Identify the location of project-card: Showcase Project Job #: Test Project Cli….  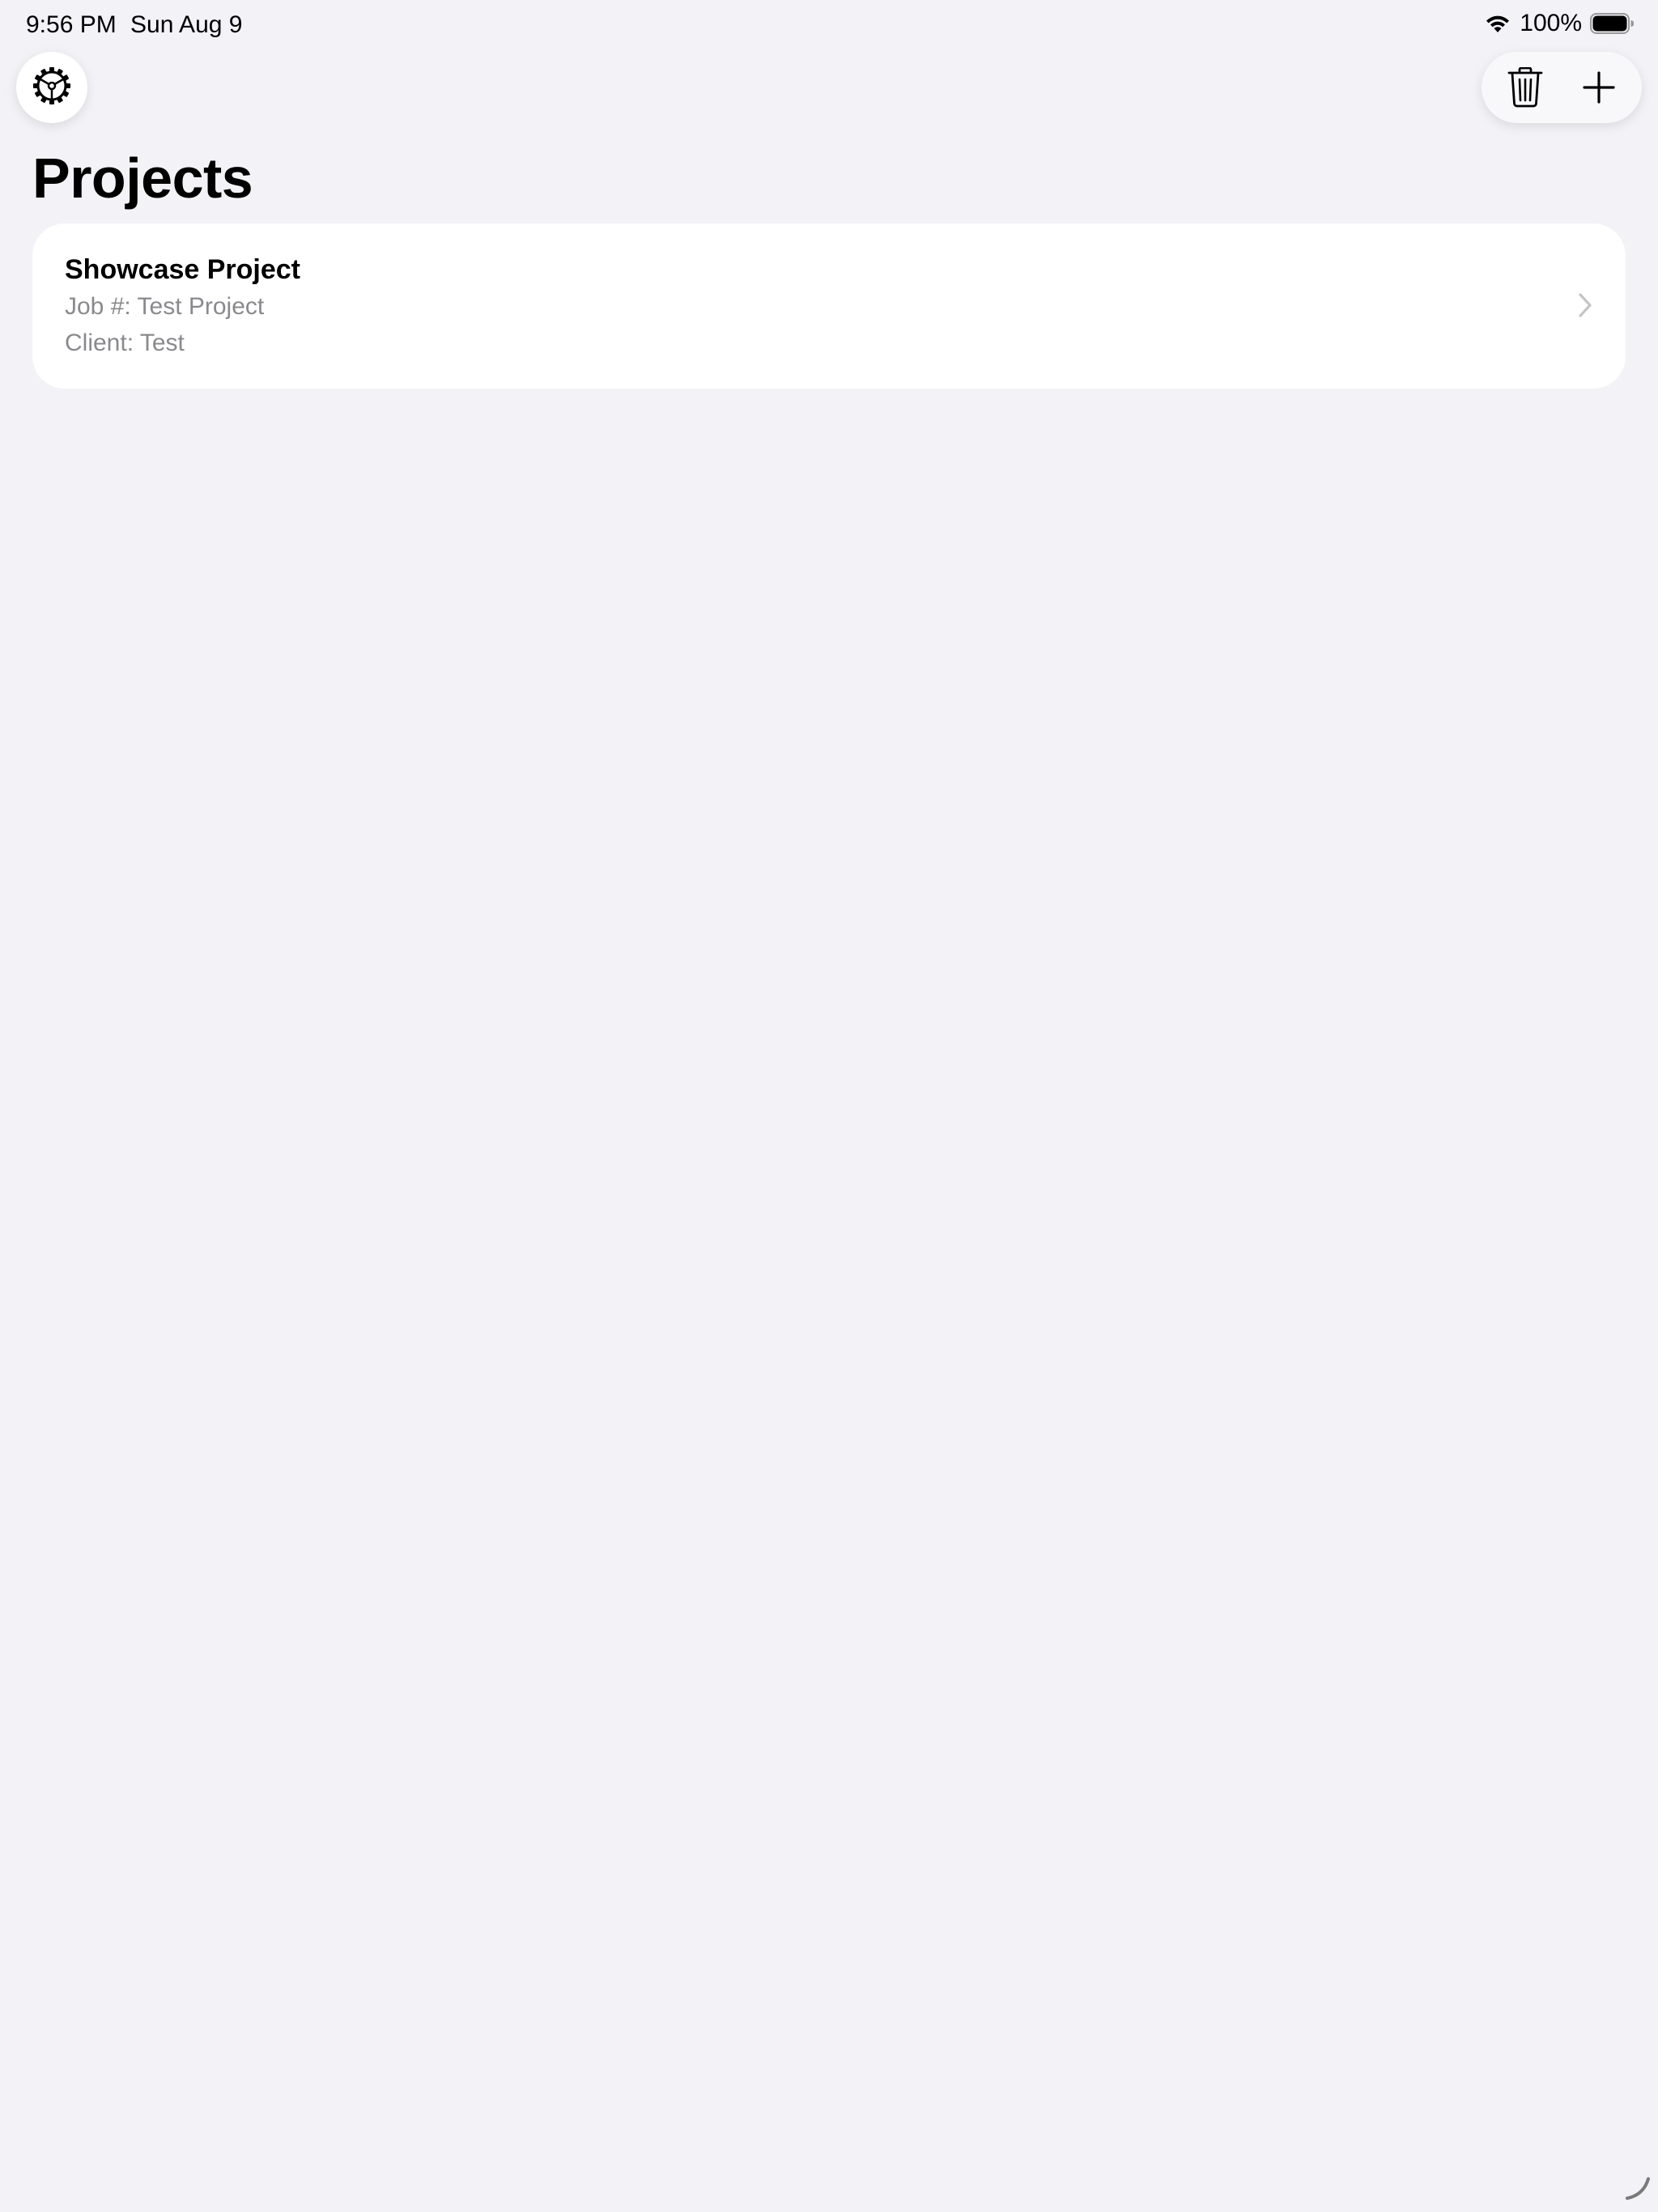
(829, 306).